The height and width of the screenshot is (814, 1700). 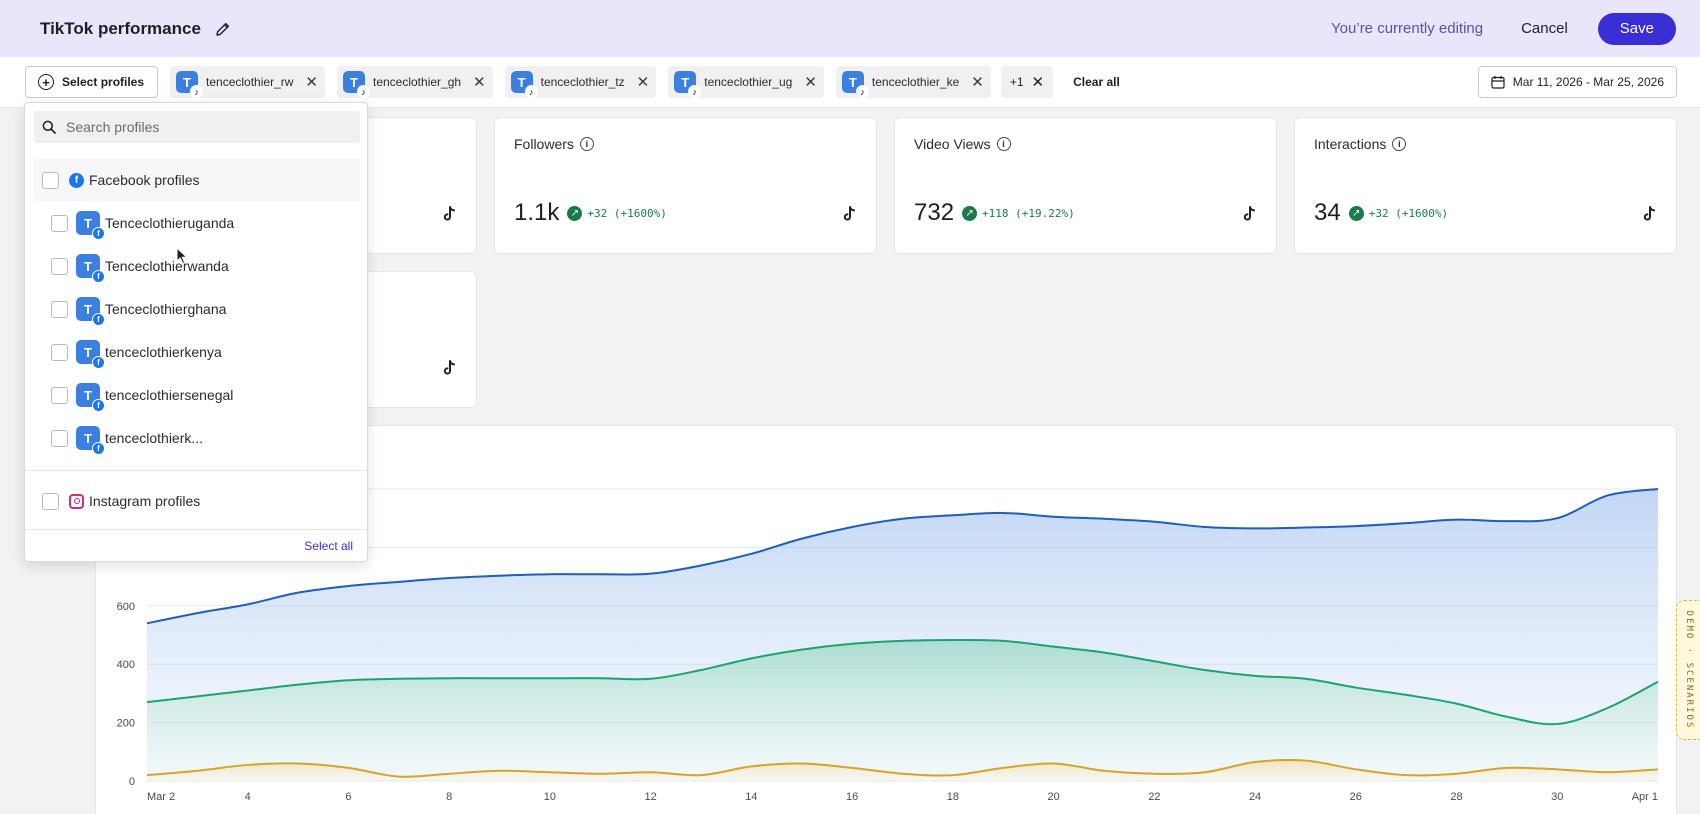 What do you see at coordinates (417, 82) in the screenshot?
I see `profile-chip-label: tenceclothier_gh` at bounding box center [417, 82].